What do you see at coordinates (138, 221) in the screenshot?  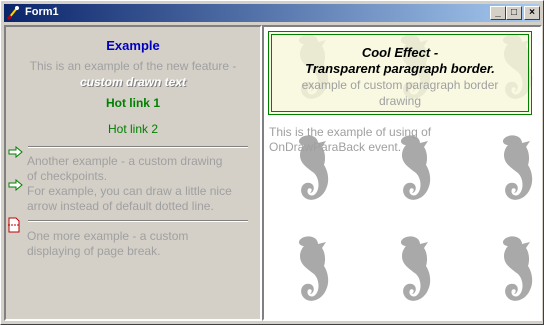 I see `page-break-line` at bounding box center [138, 221].